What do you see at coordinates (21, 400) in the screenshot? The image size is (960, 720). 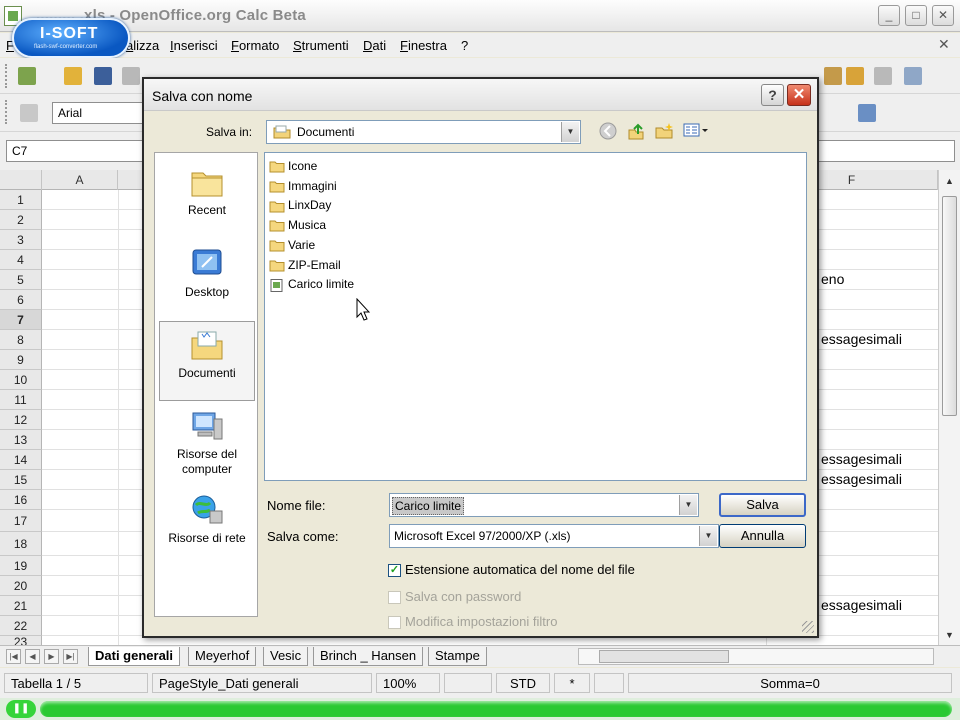 I see `row-header: 11` at bounding box center [21, 400].